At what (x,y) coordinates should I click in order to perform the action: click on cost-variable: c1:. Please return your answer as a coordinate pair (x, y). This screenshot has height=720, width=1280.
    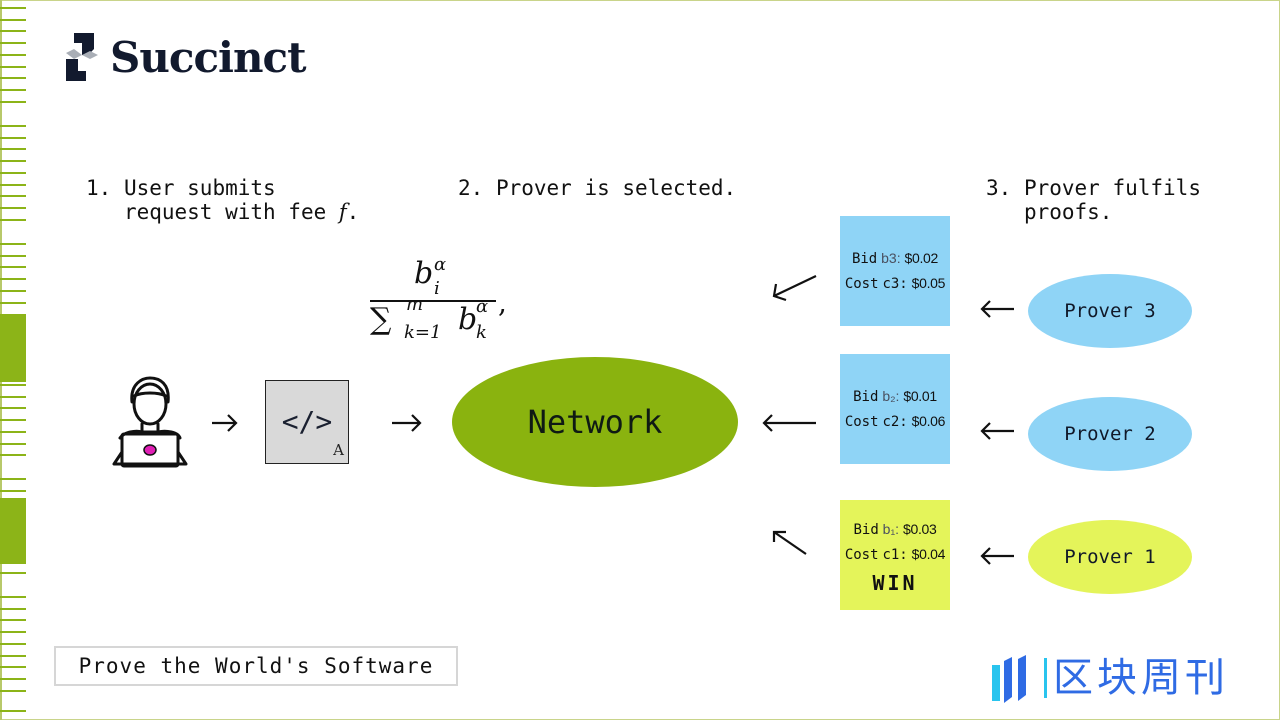
    Looking at the image, I should click on (895, 555).